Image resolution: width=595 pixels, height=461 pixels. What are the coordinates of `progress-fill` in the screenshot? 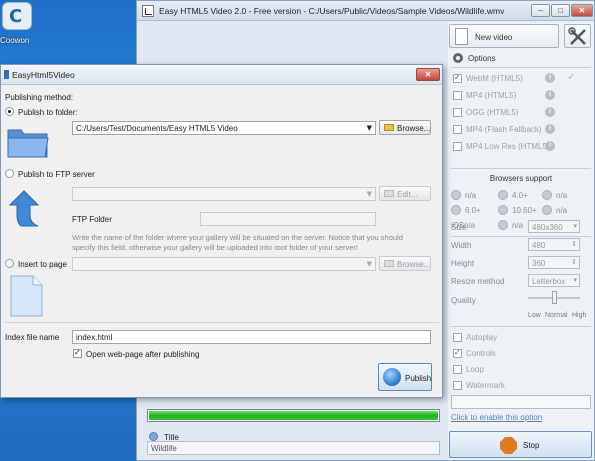 It's located at (293, 415).